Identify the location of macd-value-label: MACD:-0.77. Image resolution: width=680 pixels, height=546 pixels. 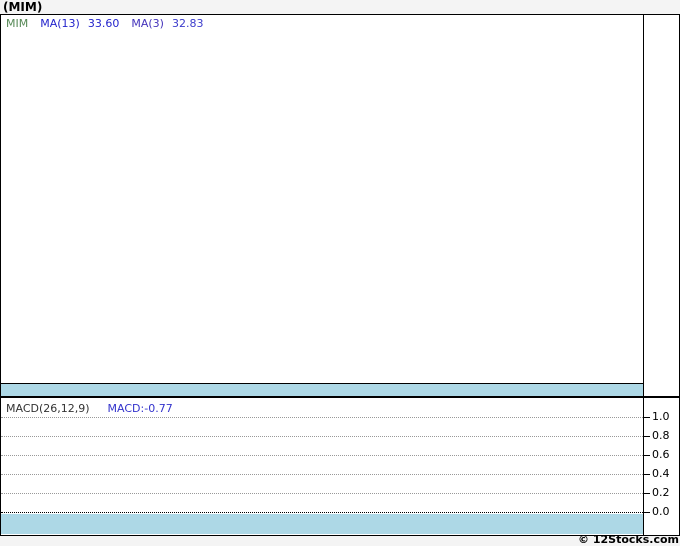
(140, 408).